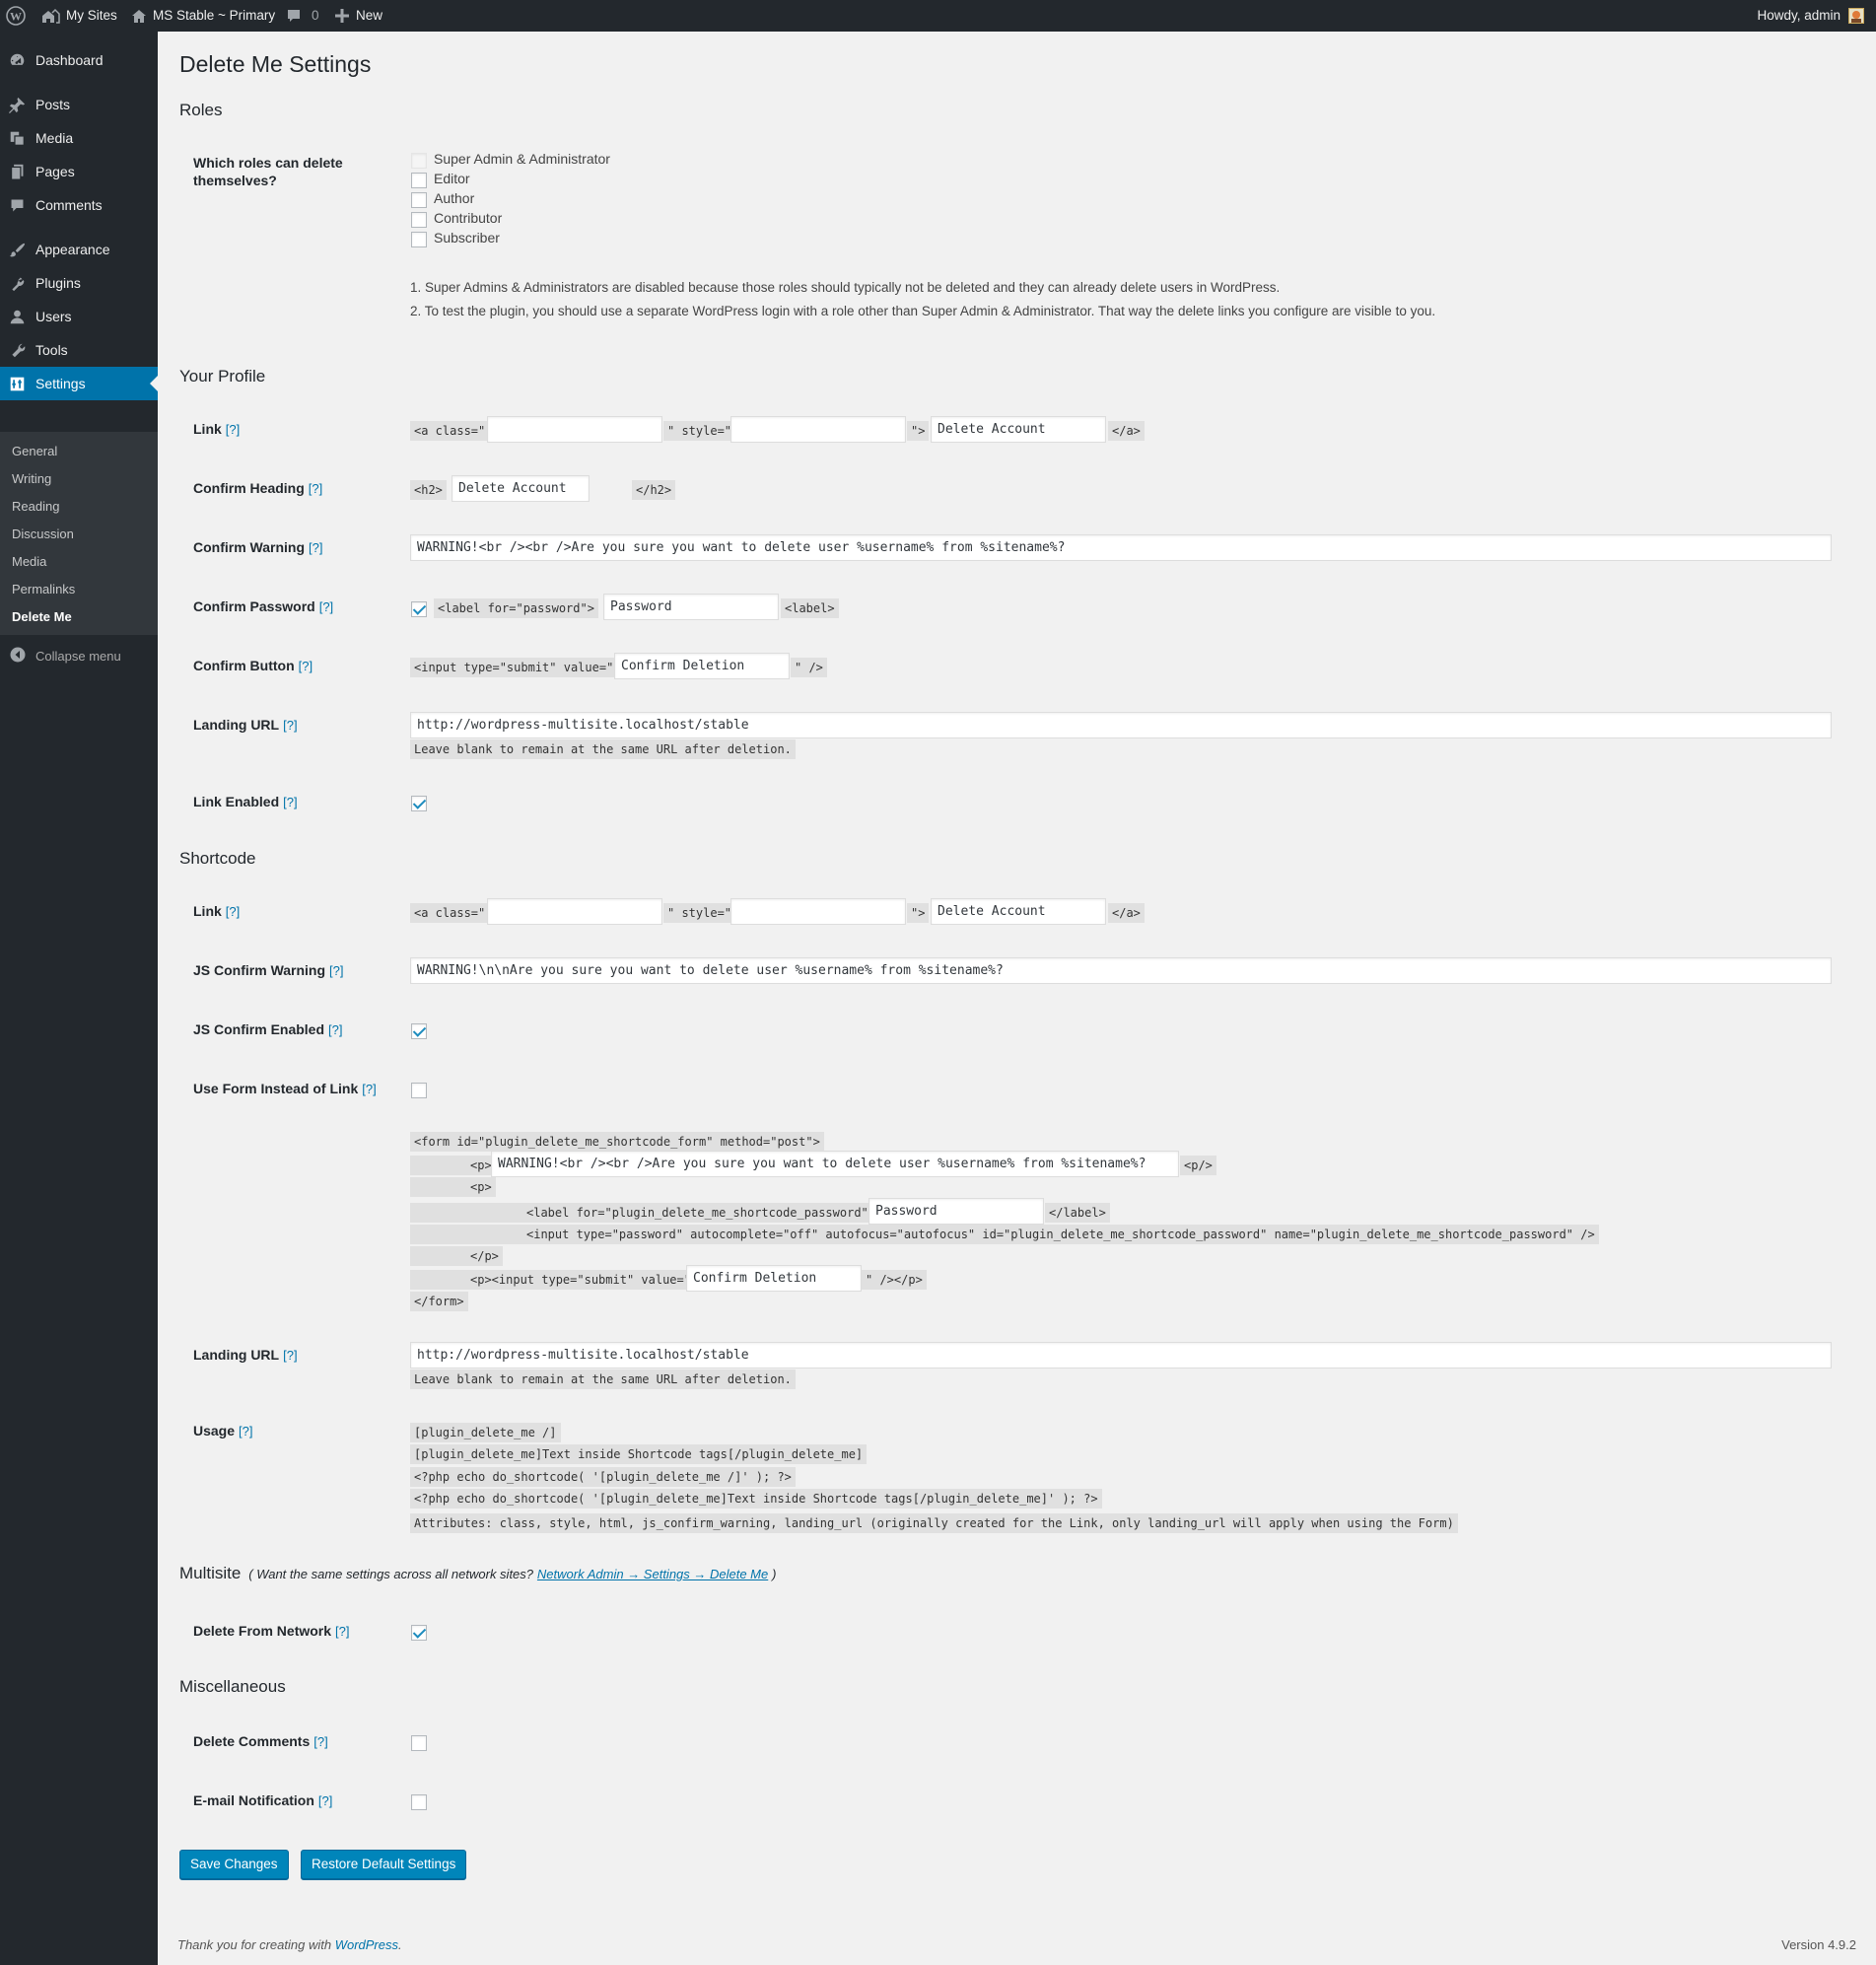 The image size is (1876, 1965). Describe the element at coordinates (79, 138) in the screenshot. I see `sidebar-item-media: Media` at that location.